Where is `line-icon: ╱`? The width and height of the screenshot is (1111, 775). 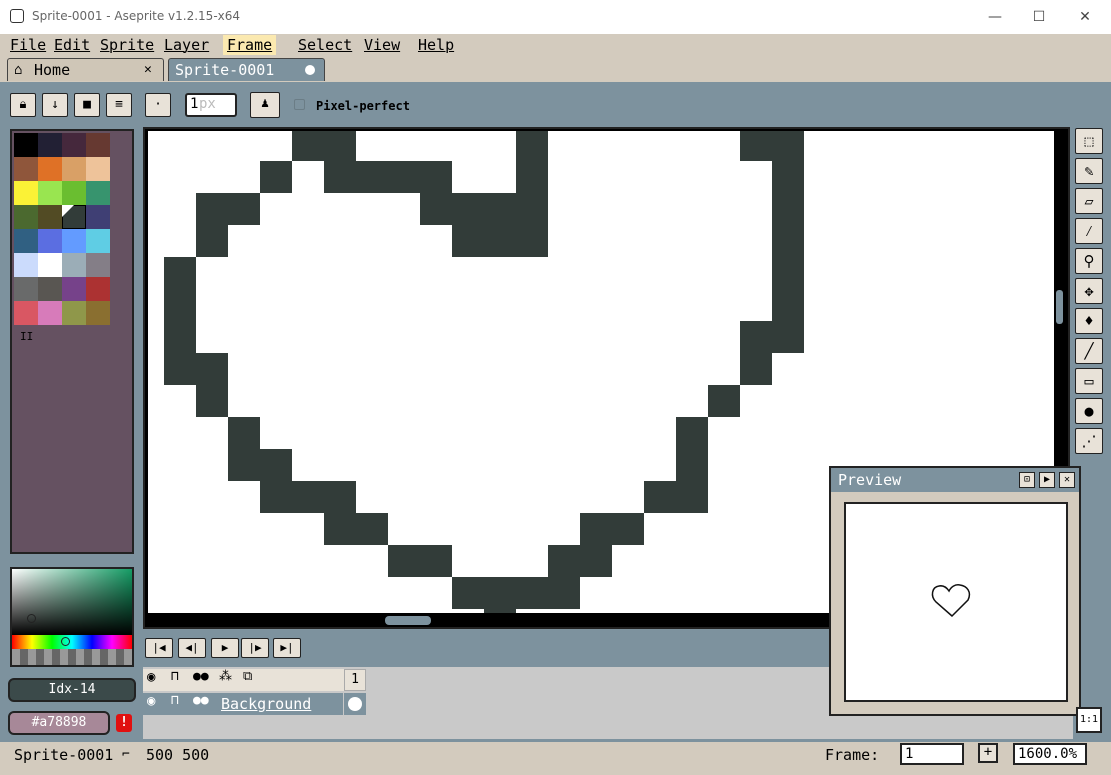
line-icon: ╱ is located at coordinates (1089, 351).